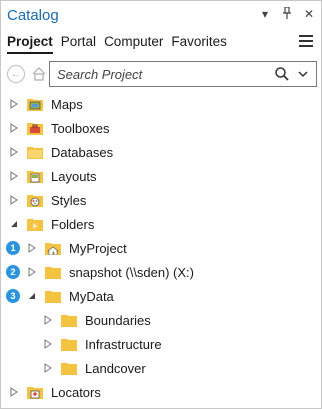  Describe the element at coordinates (35, 153) in the screenshot. I see `database-folder-icon` at that location.